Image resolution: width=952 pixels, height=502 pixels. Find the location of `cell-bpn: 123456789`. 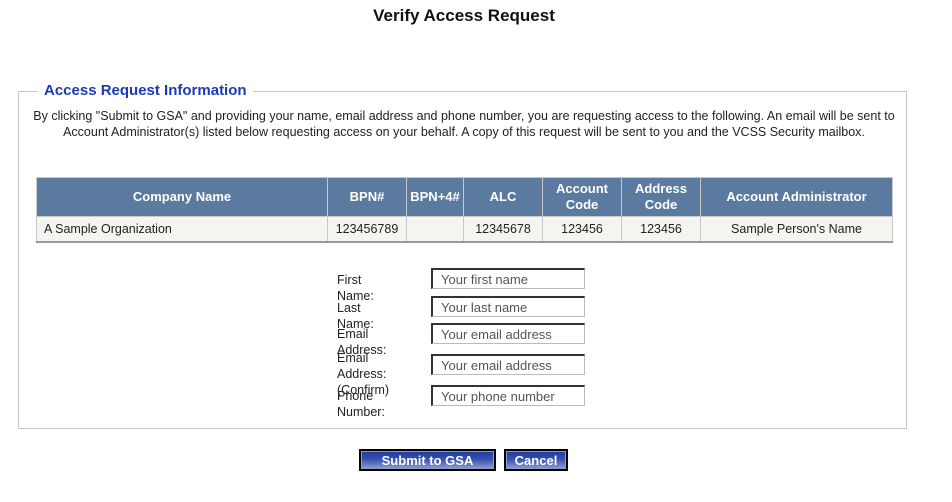

cell-bpn: 123456789 is located at coordinates (367, 229).